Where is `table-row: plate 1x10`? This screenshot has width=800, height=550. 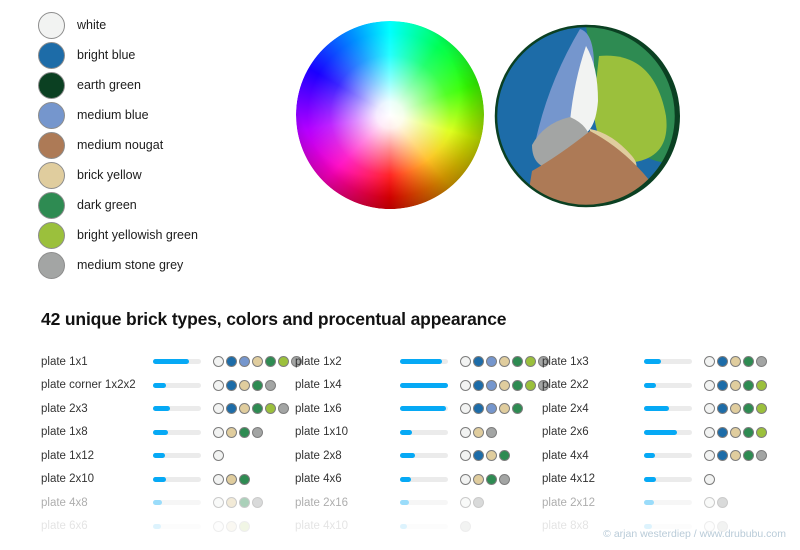 table-row: plate 1x10 is located at coordinates (418, 433).